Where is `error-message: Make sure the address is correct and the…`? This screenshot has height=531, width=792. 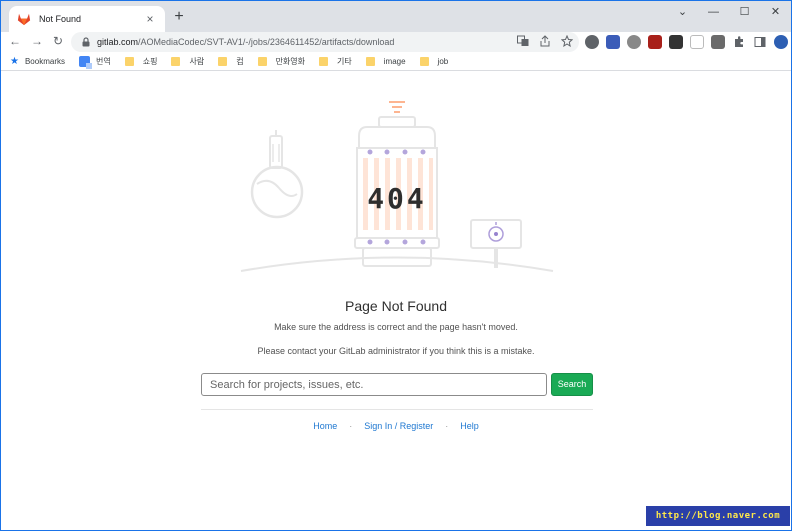
error-message: Make sure the address is correct and the… is located at coordinates (396, 327).